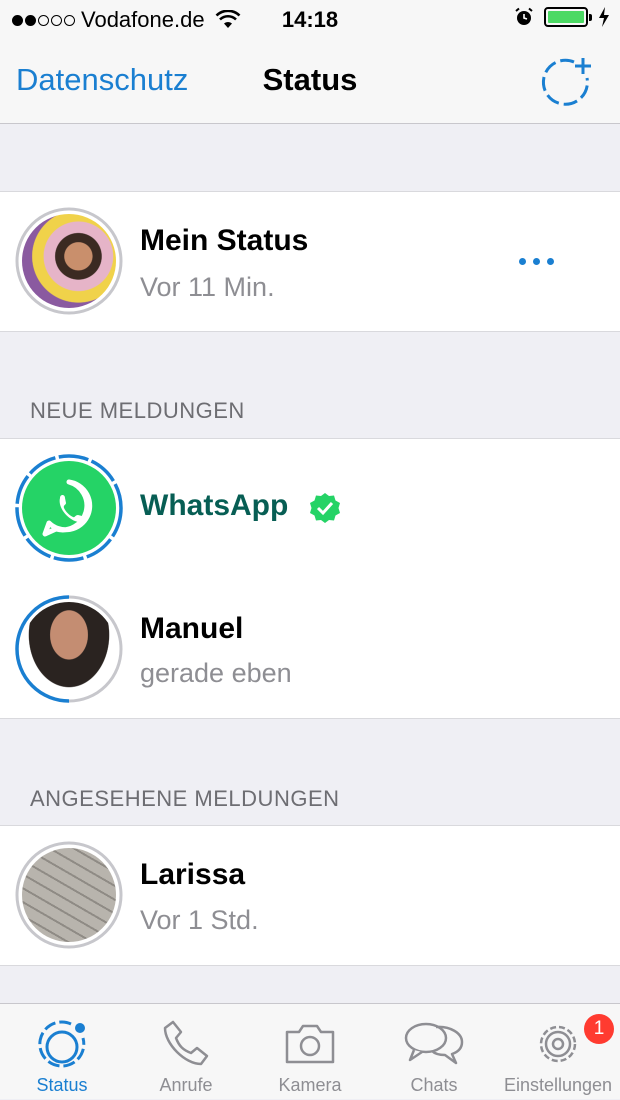 Image resolution: width=620 pixels, height=1100 pixels. I want to click on phone-icon, so click(186, 1043).